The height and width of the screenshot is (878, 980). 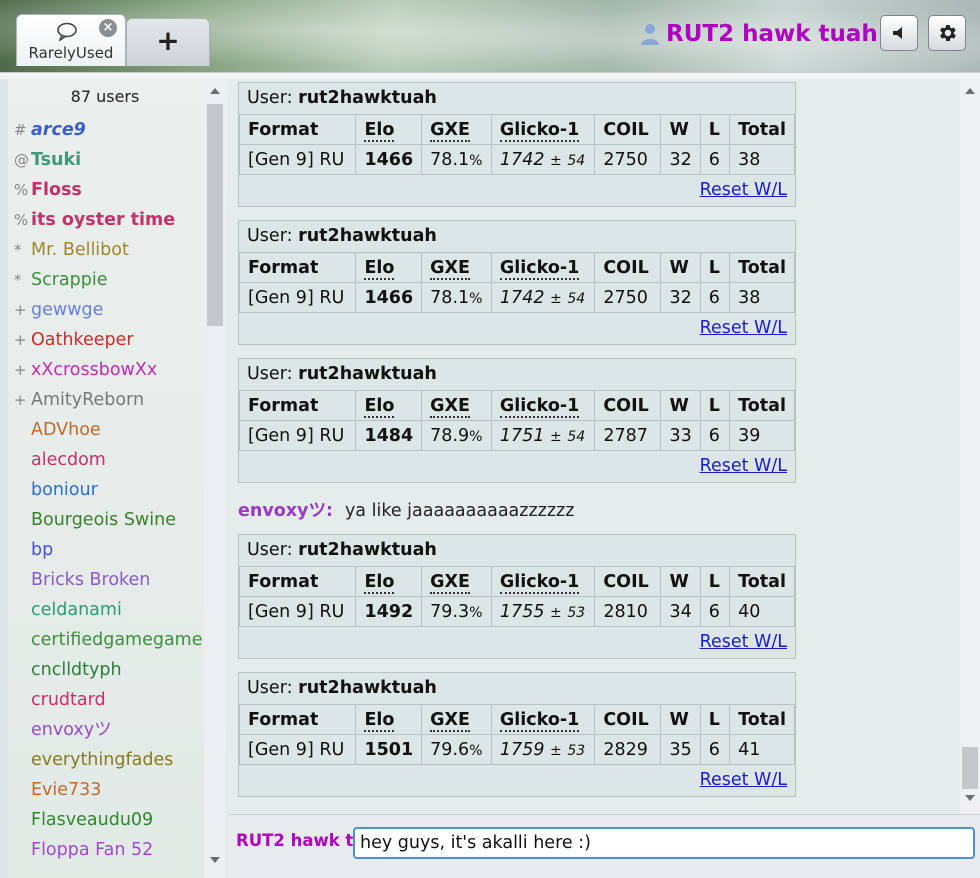 What do you see at coordinates (522, 749) in the screenshot?
I see `glicko-value: 1759` at bounding box center [522, 749].